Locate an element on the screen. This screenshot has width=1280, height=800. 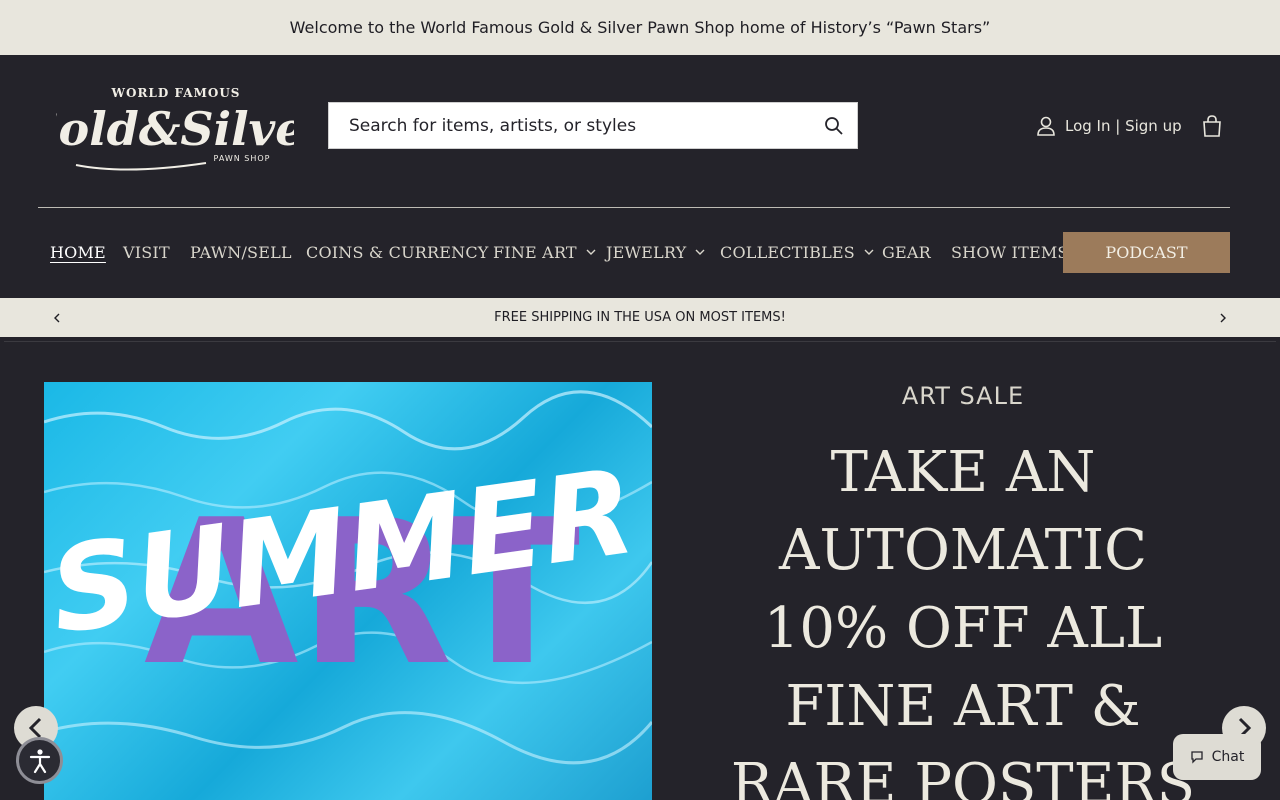
nav-item-jewelry: JEWELRY is located at coordinates (656, 252).